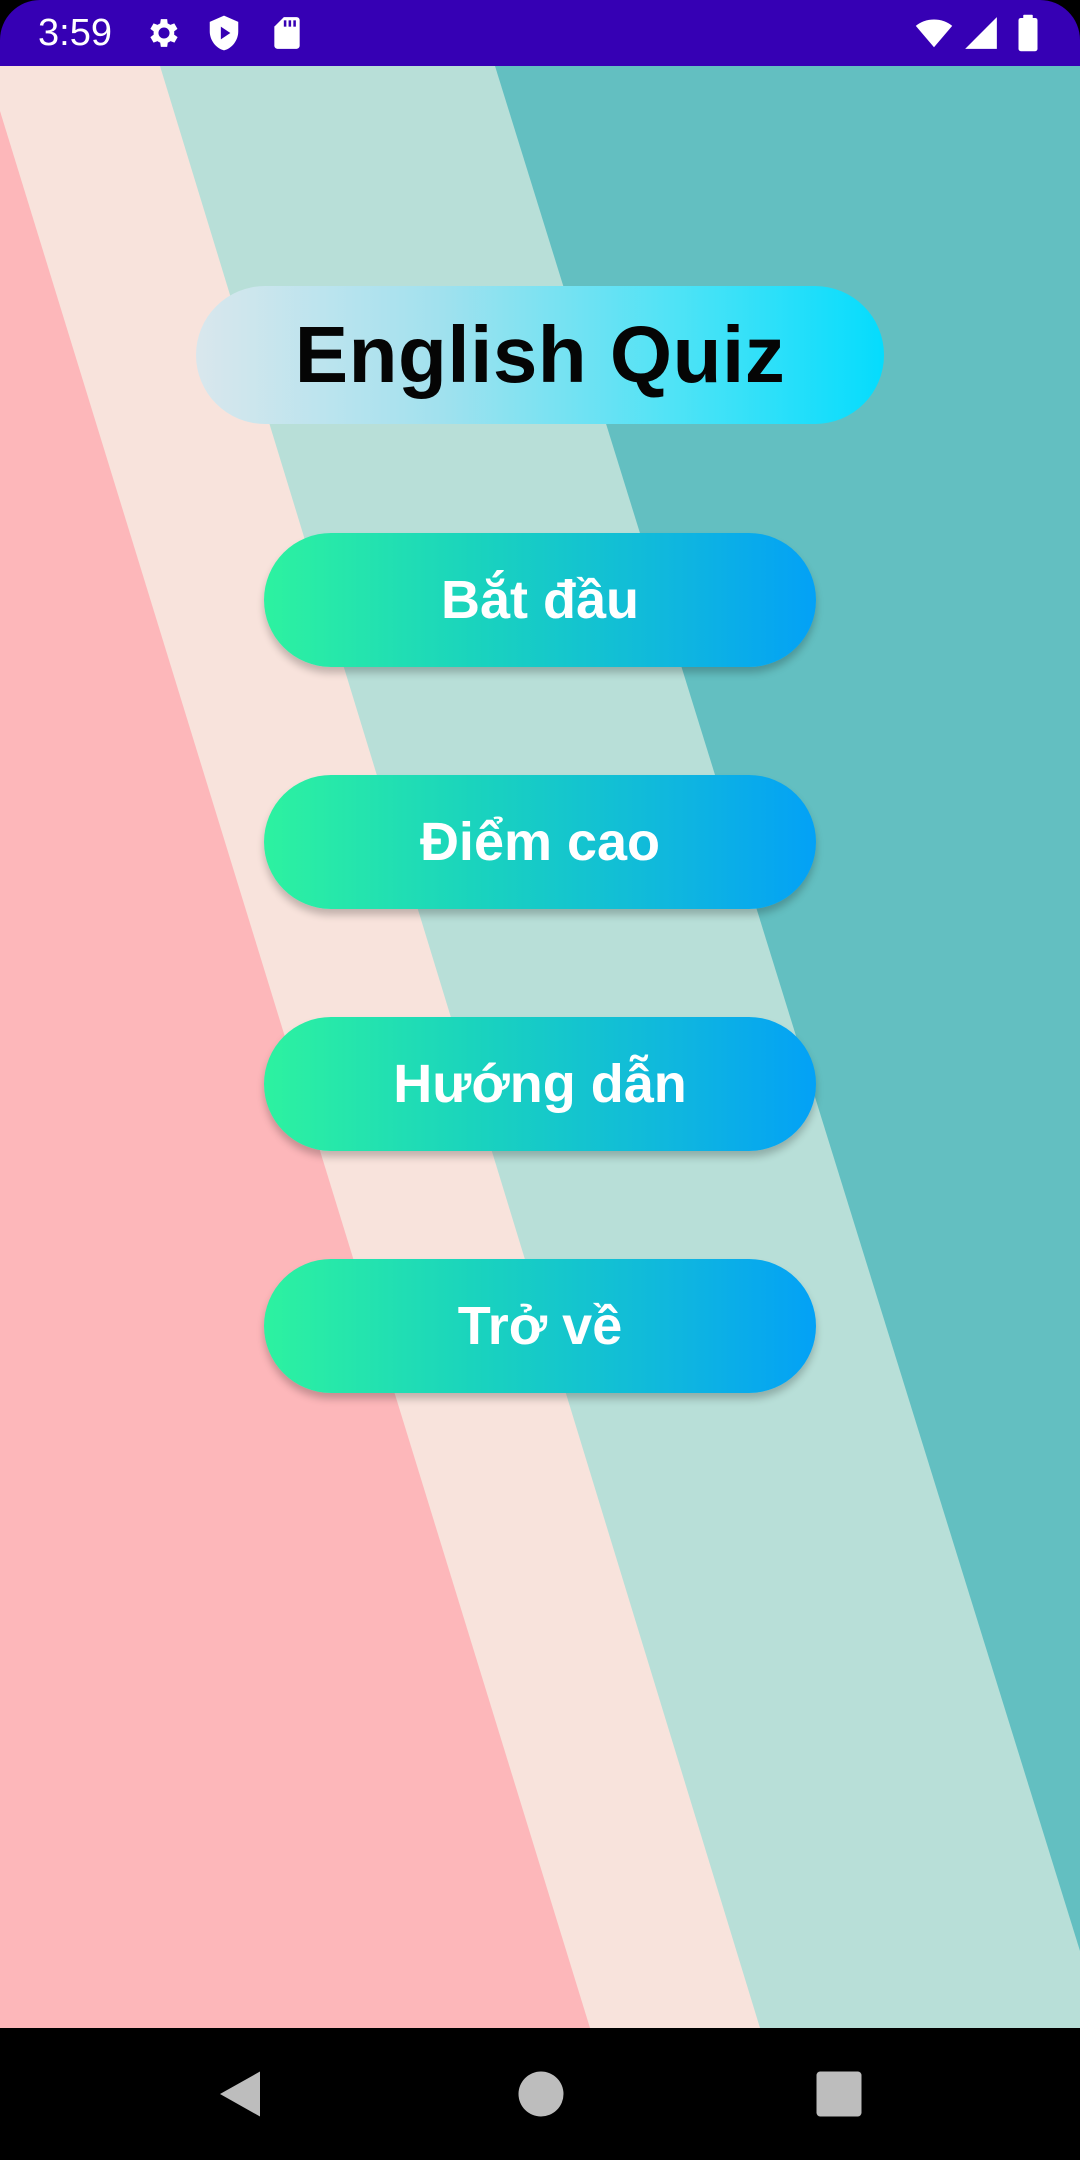  Describe the element at coordinates (164, 33) in the screenshot. I see `gear-icon` at that location.